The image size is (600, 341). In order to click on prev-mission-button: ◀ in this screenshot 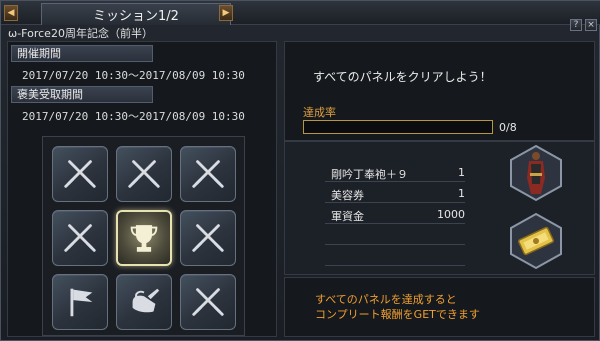, I will do `click(11, 13)`.